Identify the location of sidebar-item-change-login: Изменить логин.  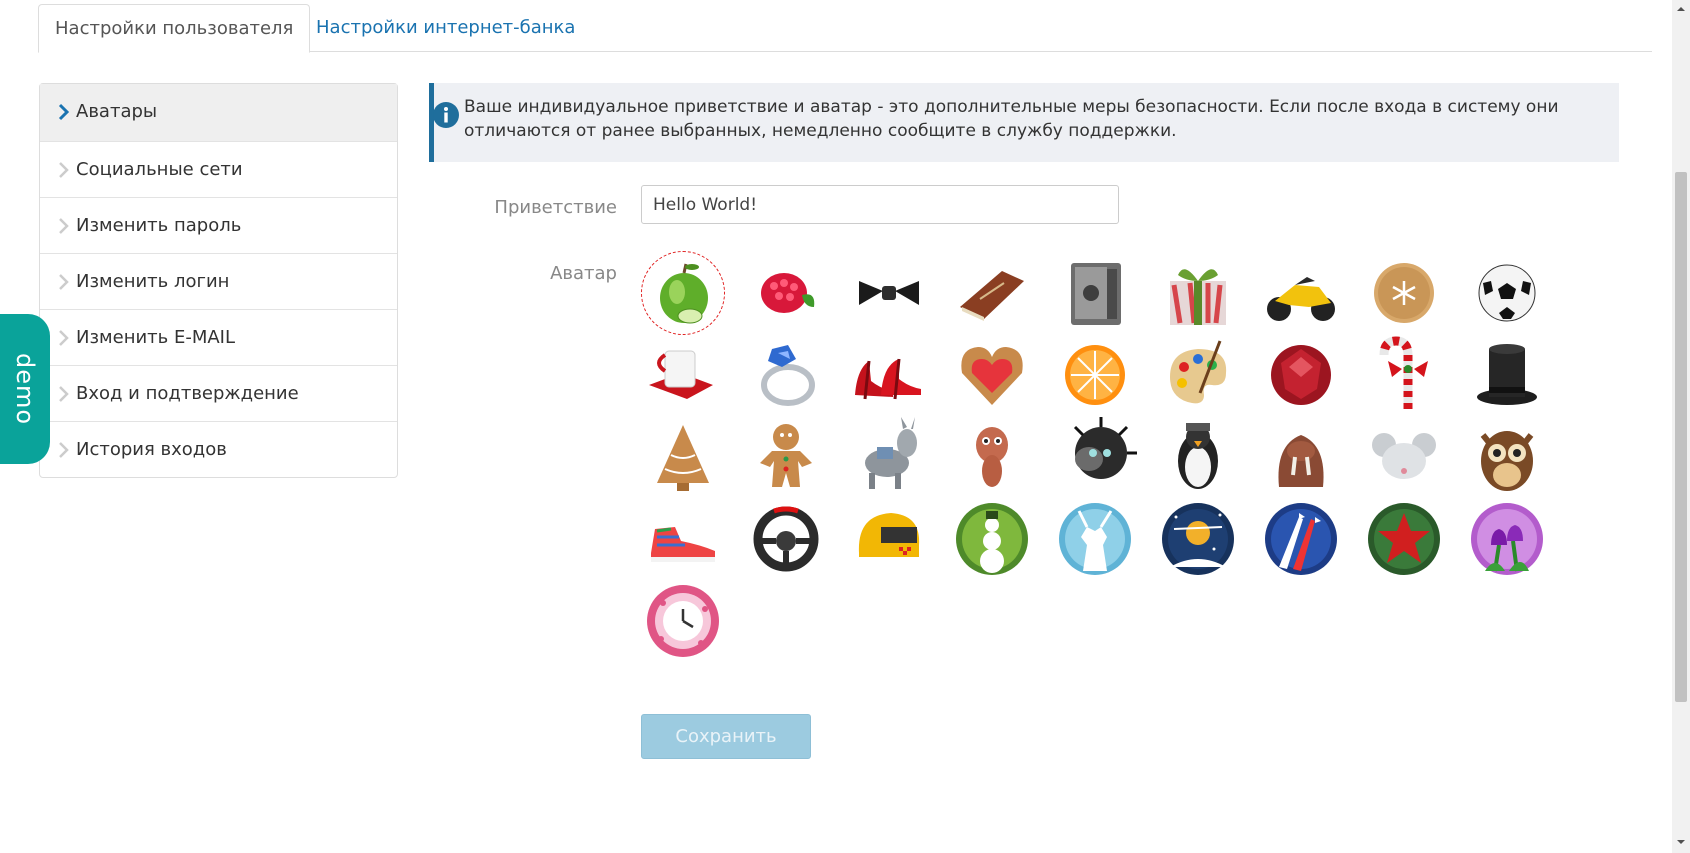
(218, 281).